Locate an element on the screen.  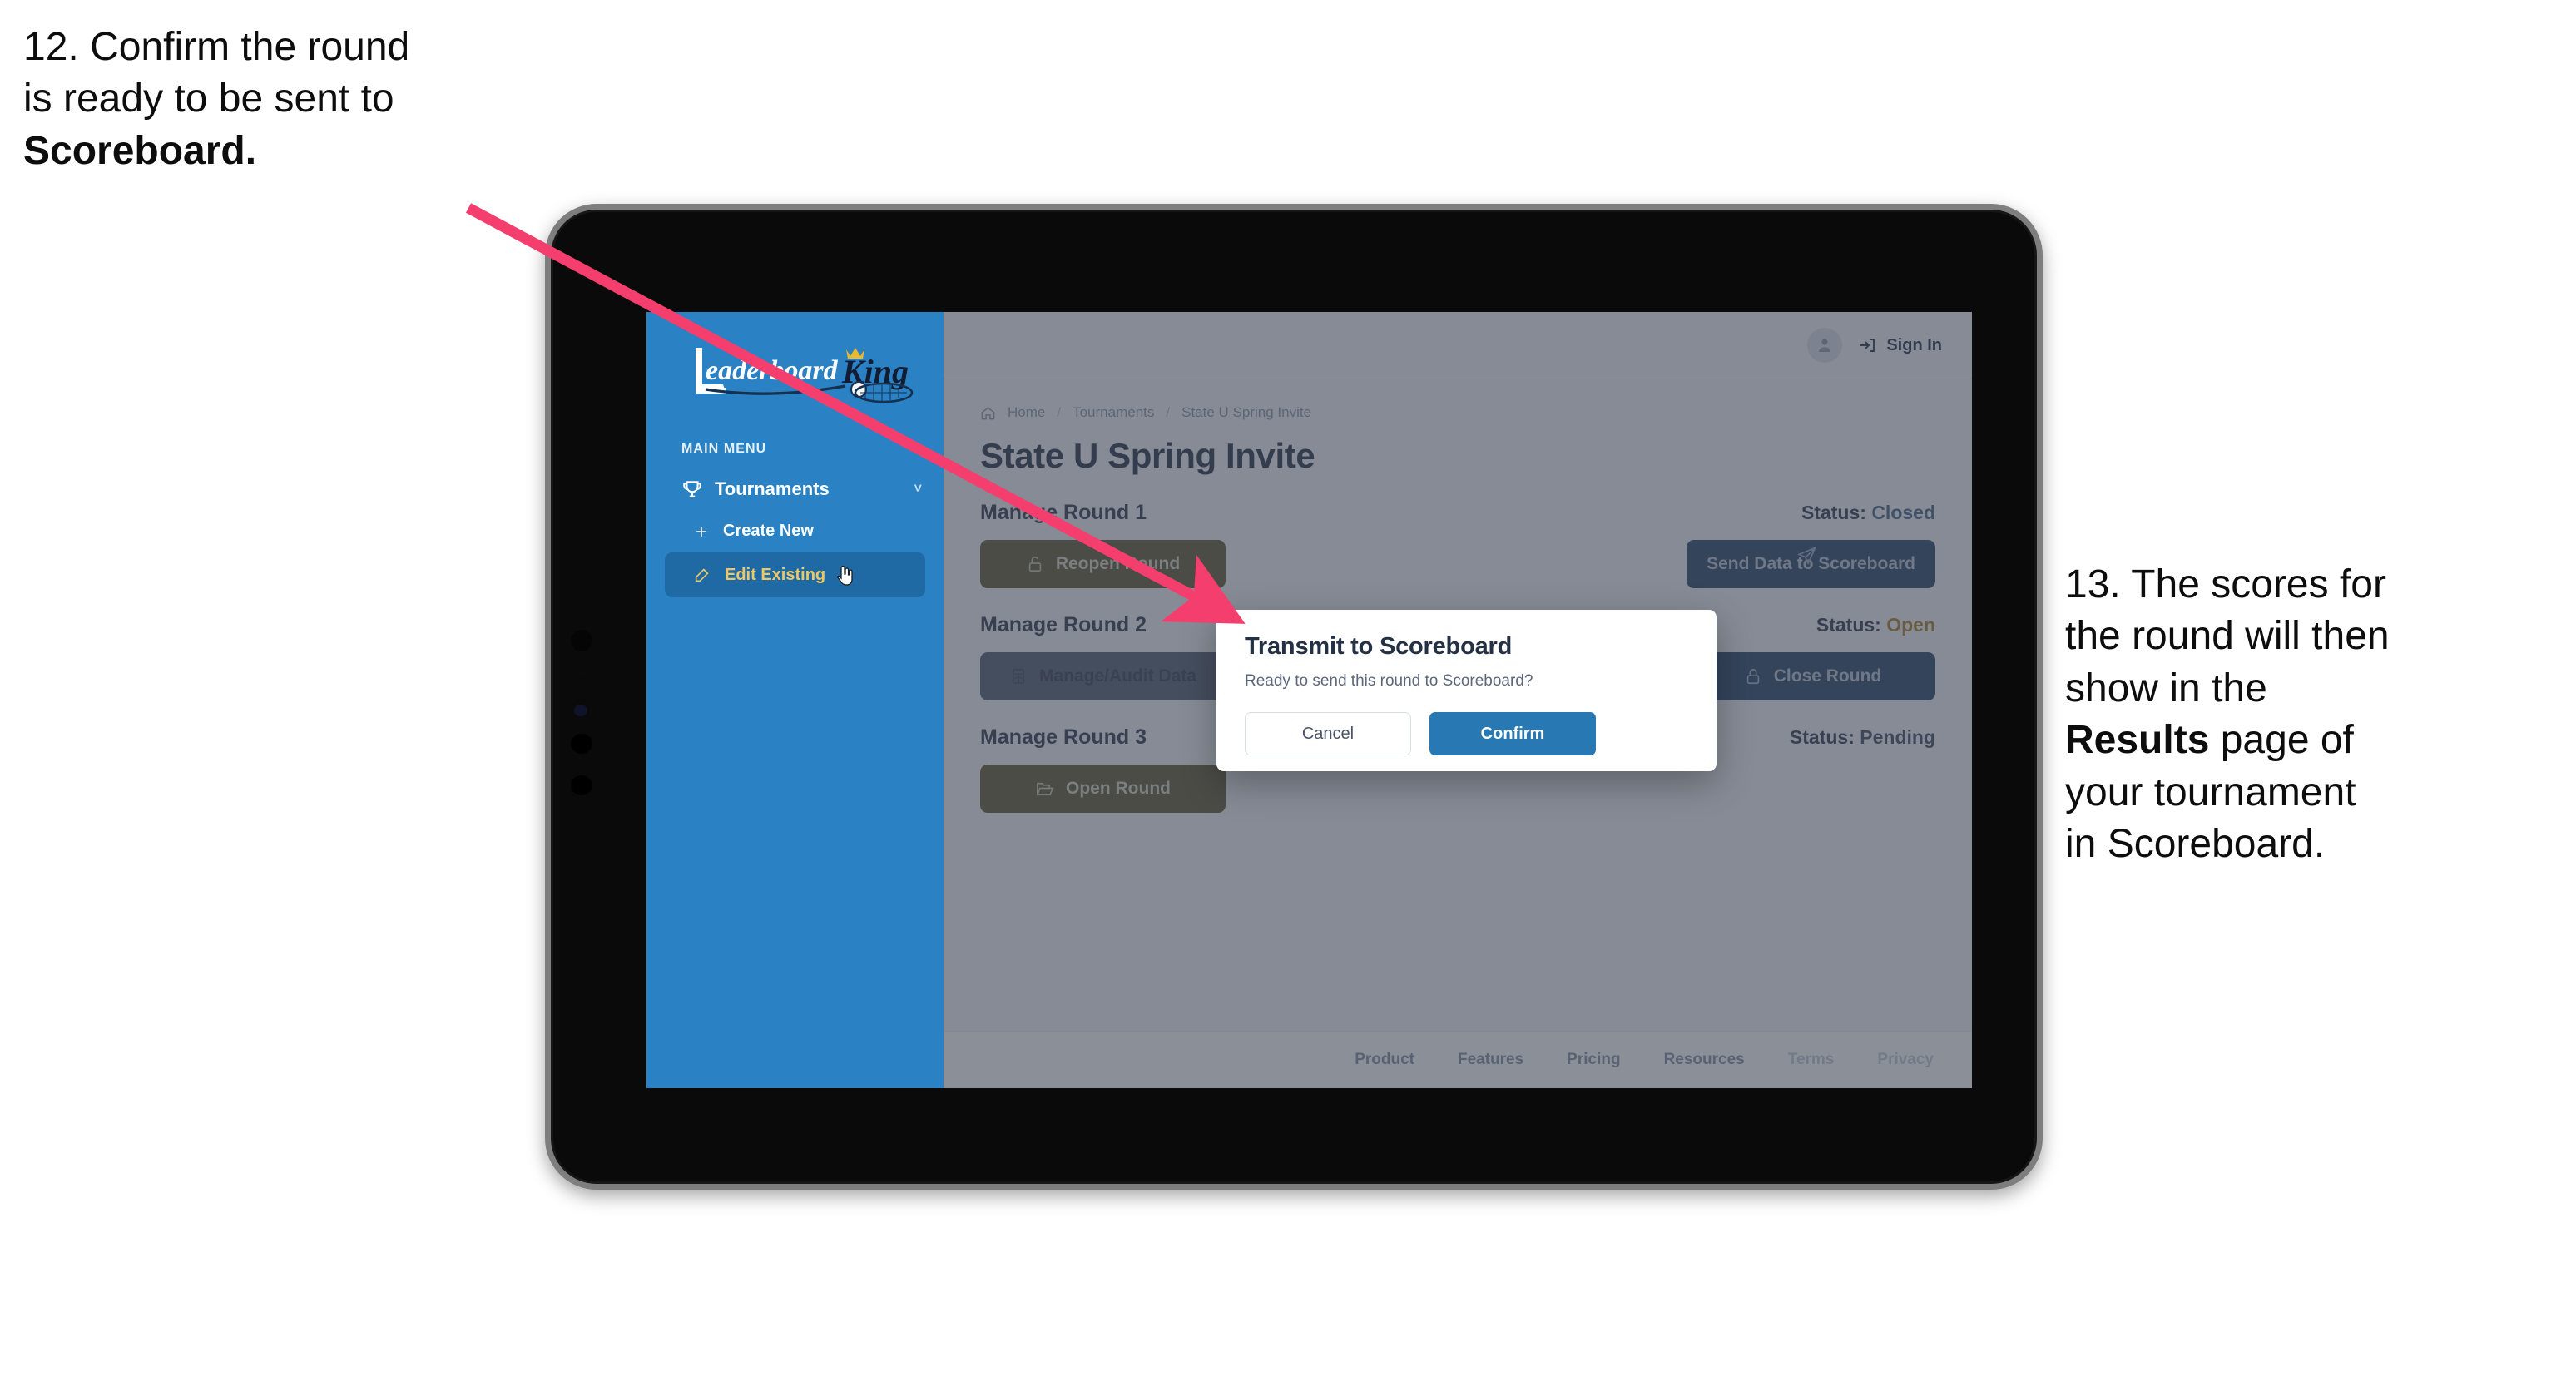
annotation-line: is ready to be sent to is located at coordinates (208, 99).